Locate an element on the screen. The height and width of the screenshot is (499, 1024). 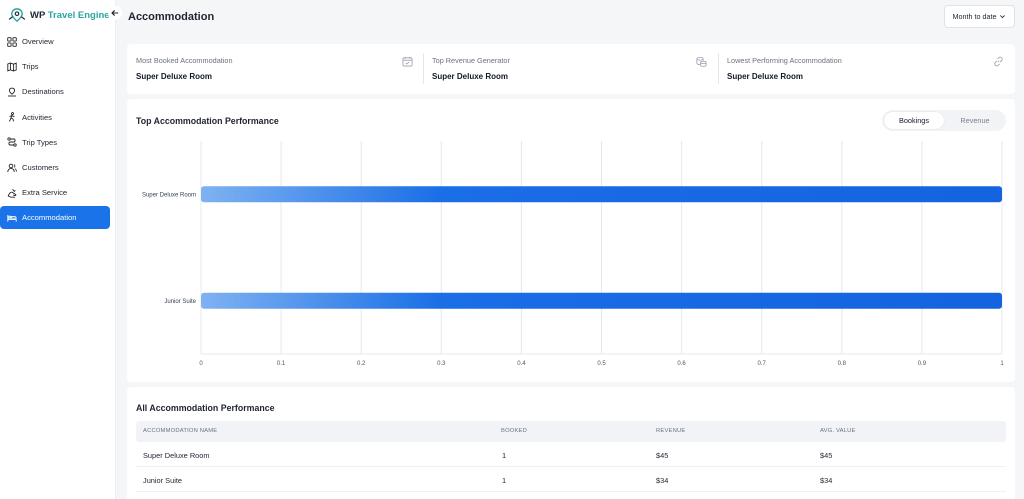
x-tick-label: 0.4 is located at coordinates (521, 364).